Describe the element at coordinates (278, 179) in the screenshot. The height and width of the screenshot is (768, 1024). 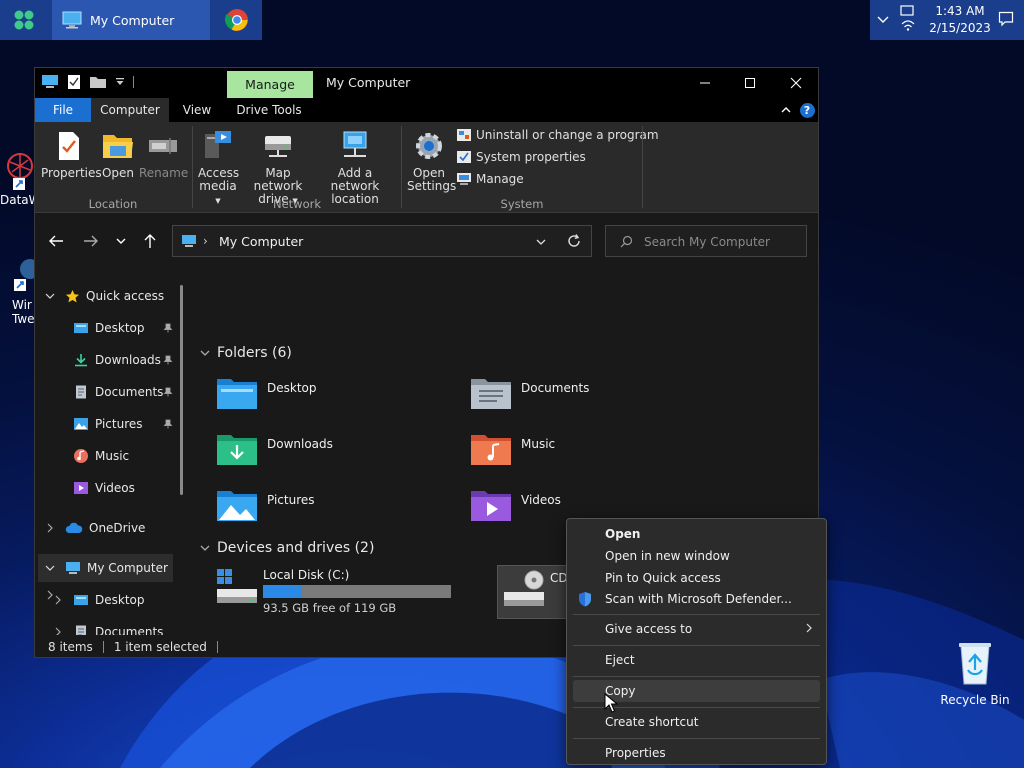
I see `map-drive-label-1: Map network` at that location.